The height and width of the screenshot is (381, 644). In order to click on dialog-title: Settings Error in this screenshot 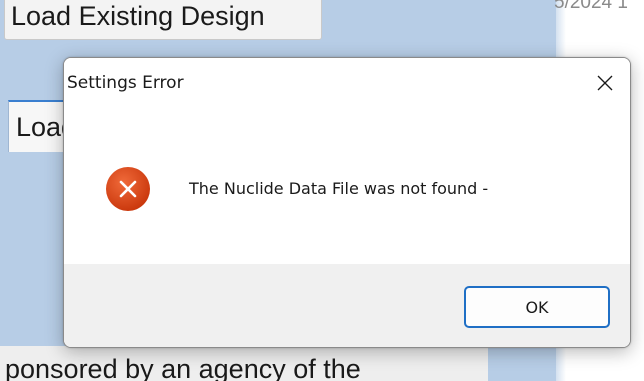, I will do `click(125, 83)`.